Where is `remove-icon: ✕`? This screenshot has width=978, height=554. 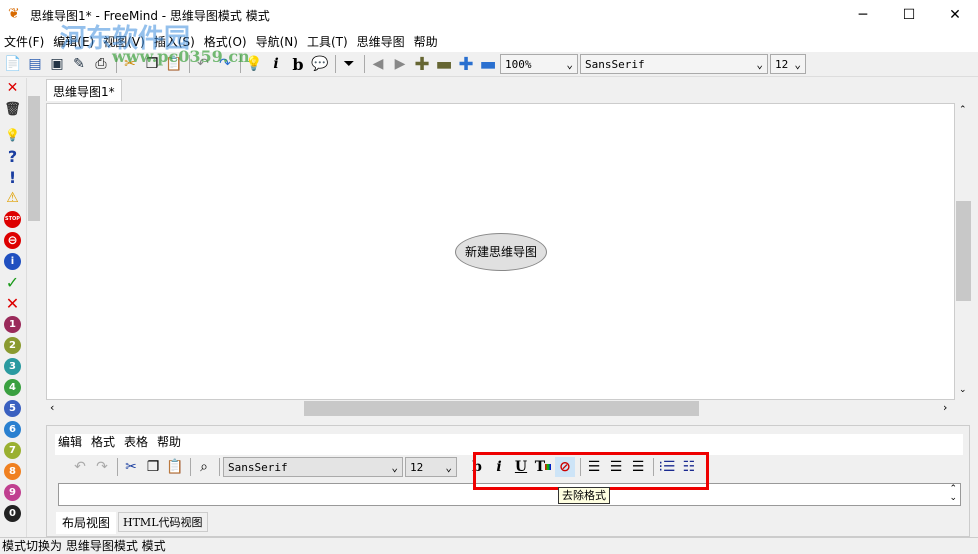 remove-icon: ✕ is located at coordinates (12, 88).